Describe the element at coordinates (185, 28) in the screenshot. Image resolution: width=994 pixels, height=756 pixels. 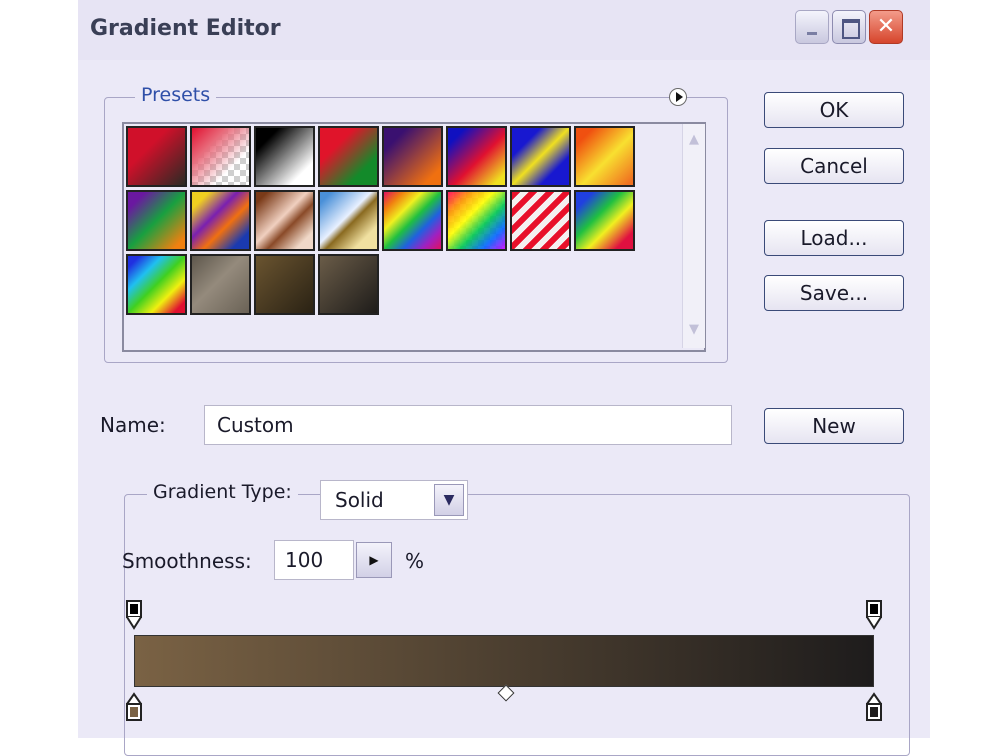
I see `window-title: Gradient Editor` at that location.